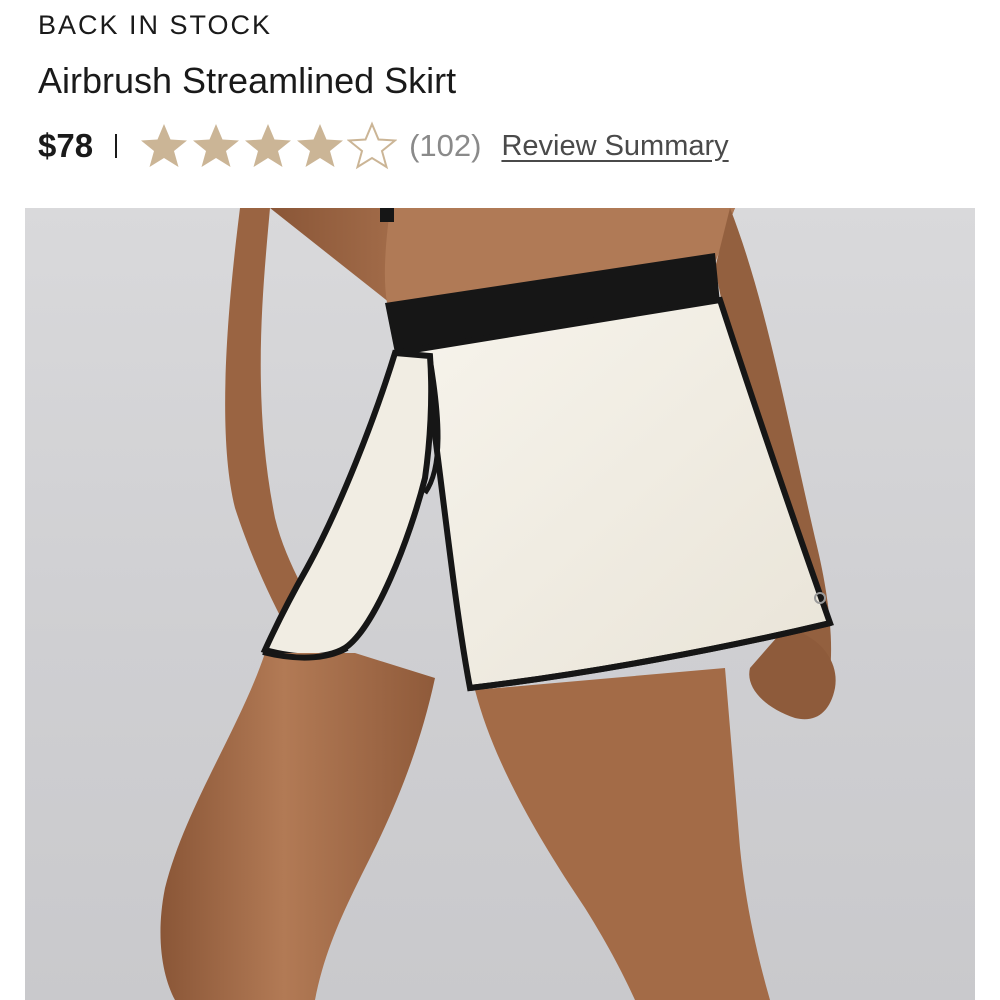  What do you see at coordinates (155, 25) in the screenshot?
I see `stock-badge: BACK IN STOCK` at bounding box center [155, 25].